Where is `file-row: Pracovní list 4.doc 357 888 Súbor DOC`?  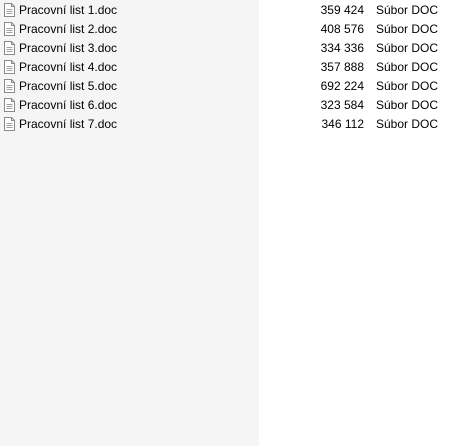 file-row: Pracovní list 4.doc 357 888 Súbor DOC is located at coordinates (224, 67).